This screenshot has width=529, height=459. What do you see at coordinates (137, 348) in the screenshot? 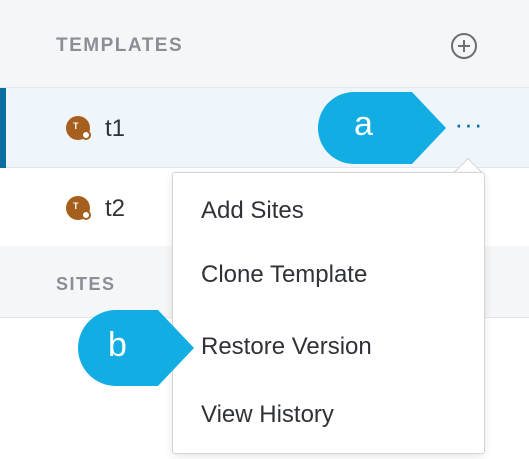
I see `callout-b: b` at bounding box center [137, 348].